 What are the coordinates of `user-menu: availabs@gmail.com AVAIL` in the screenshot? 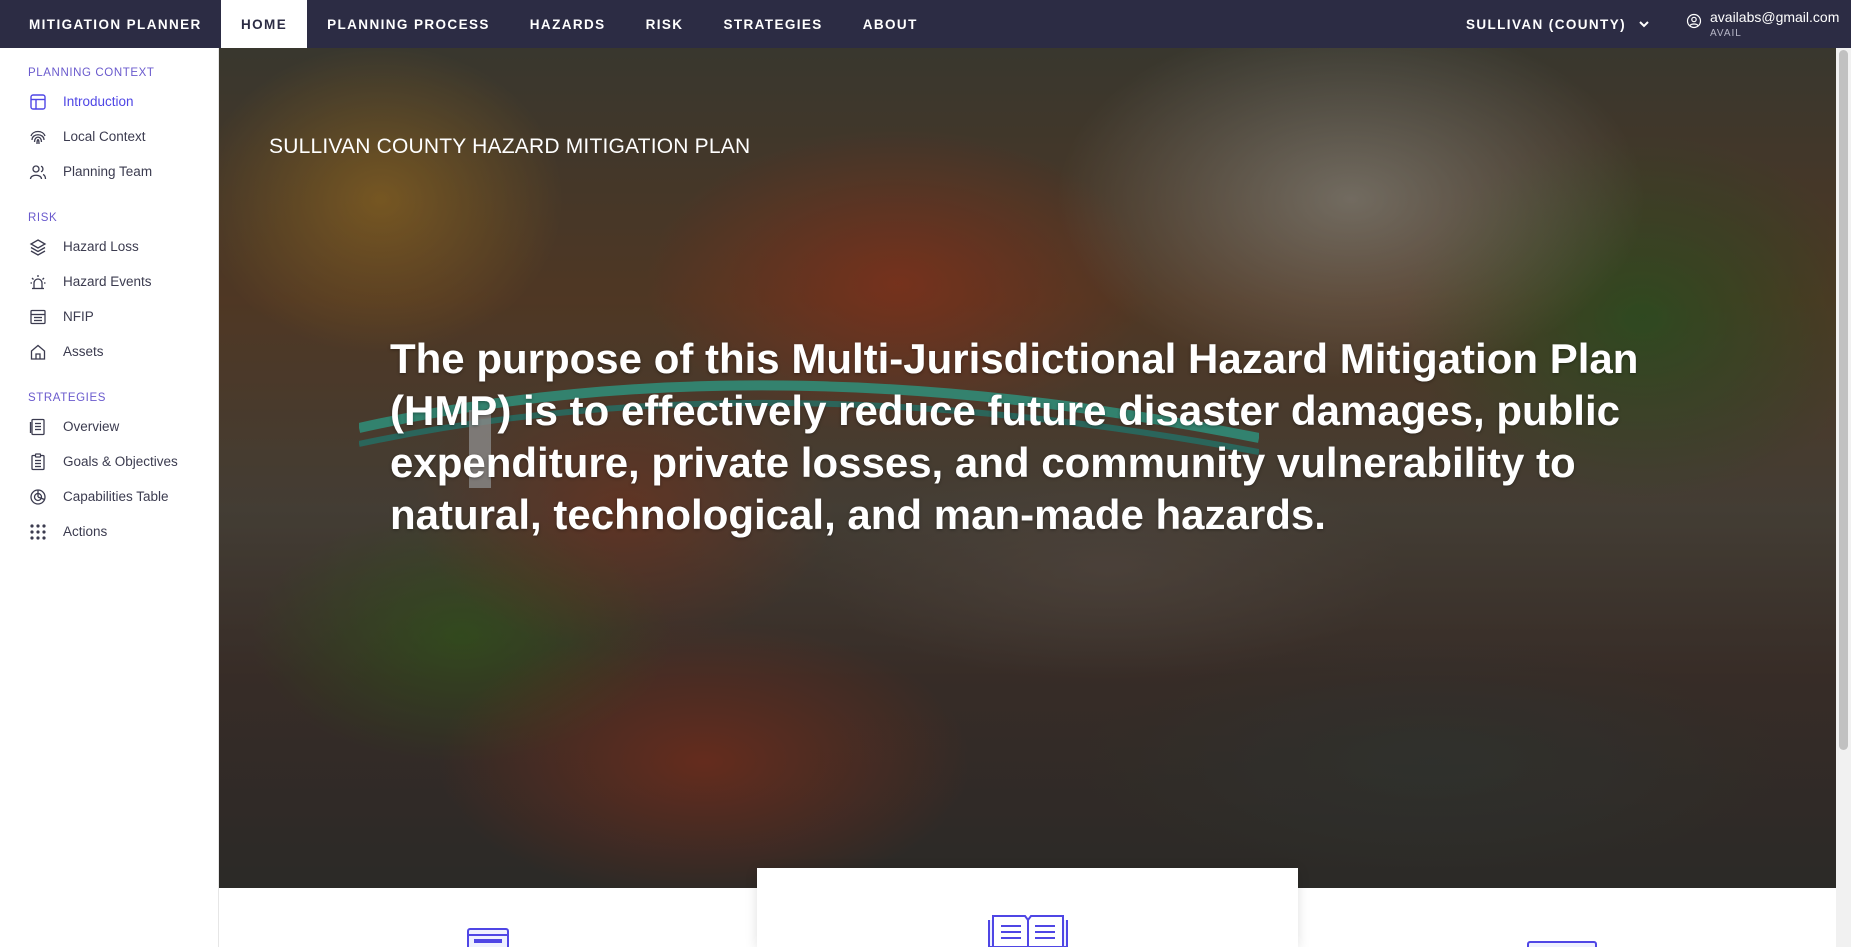 It's located at (1768, 24).